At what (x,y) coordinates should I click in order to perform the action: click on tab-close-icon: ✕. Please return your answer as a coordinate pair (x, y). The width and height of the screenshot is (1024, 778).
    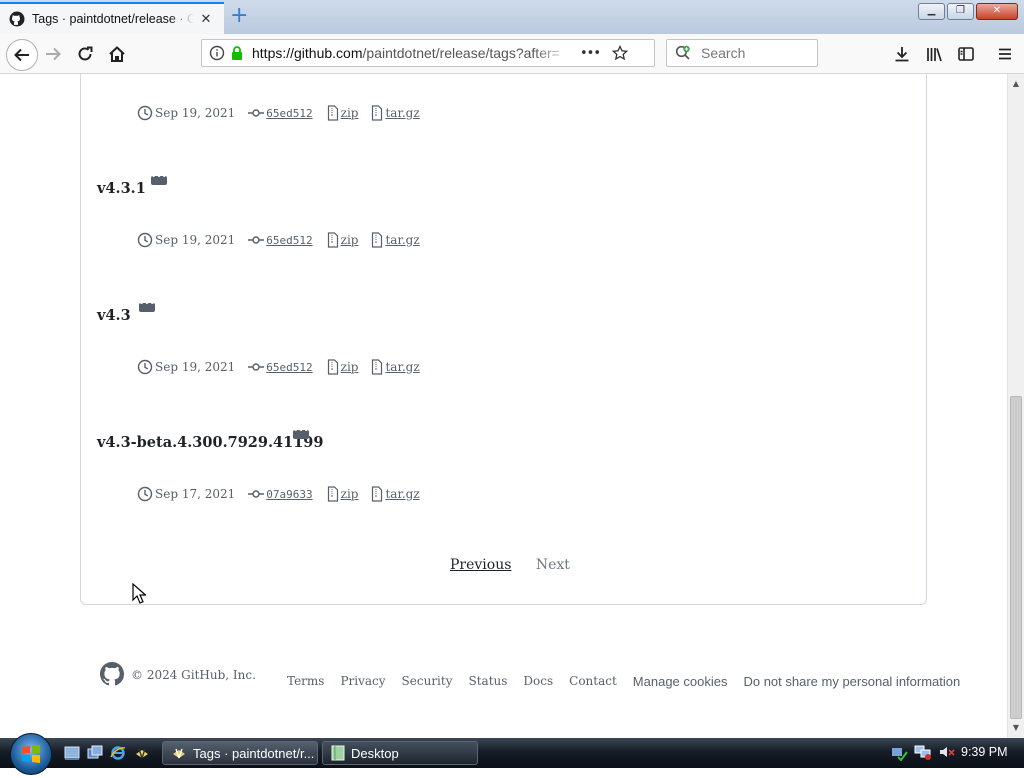
    Looking at the image, I should click on (206, 19).